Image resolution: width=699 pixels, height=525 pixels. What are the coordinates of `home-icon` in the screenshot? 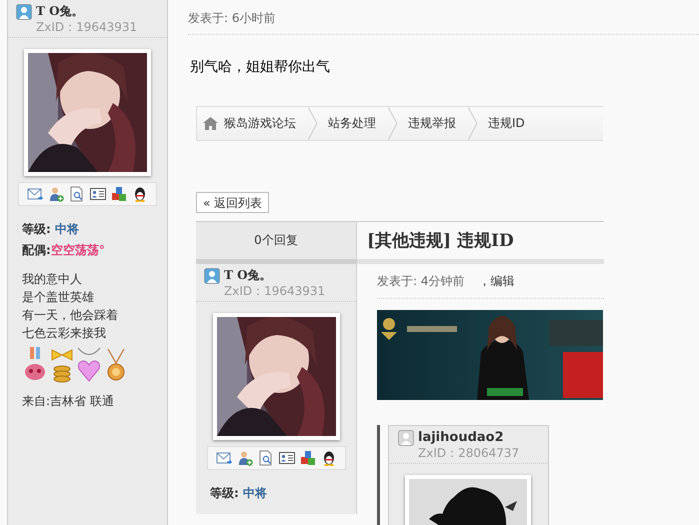 It's located at (210, 123).